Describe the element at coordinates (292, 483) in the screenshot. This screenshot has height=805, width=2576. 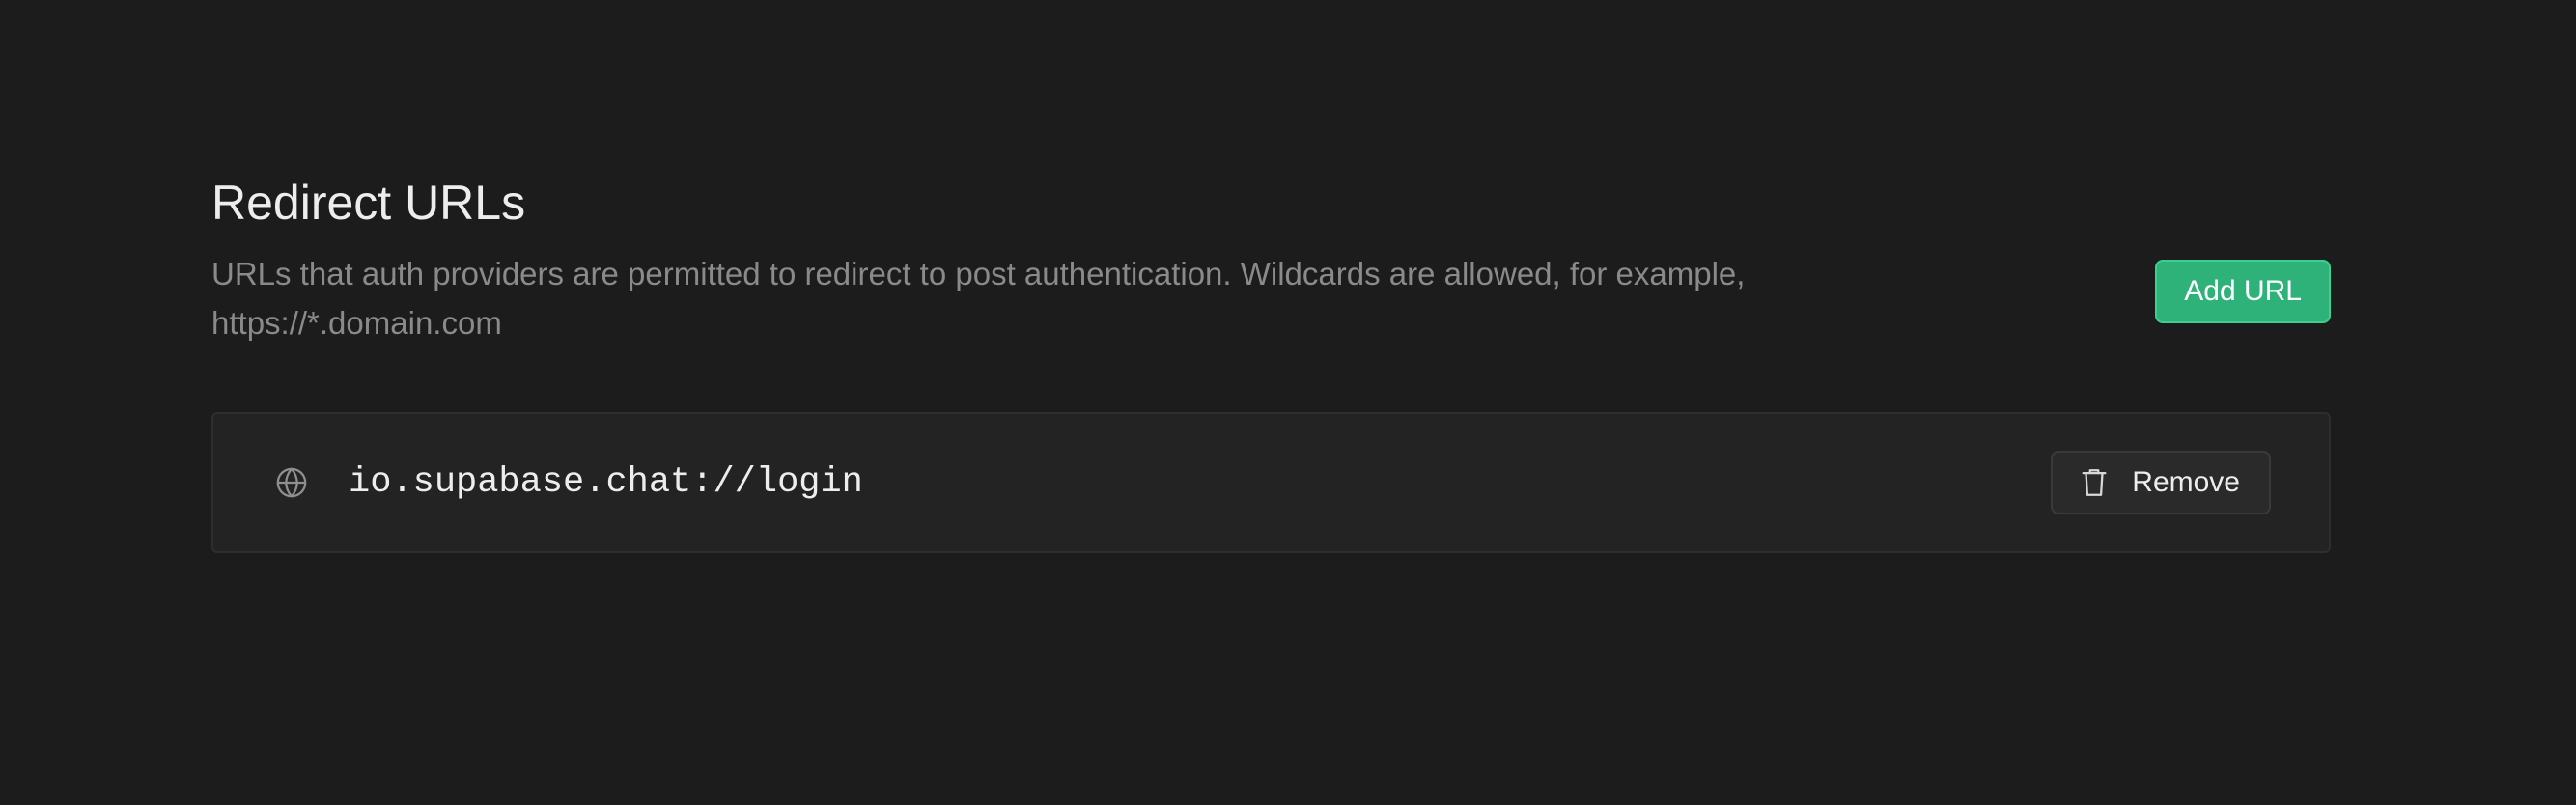
I see `globe-icon` at that location.